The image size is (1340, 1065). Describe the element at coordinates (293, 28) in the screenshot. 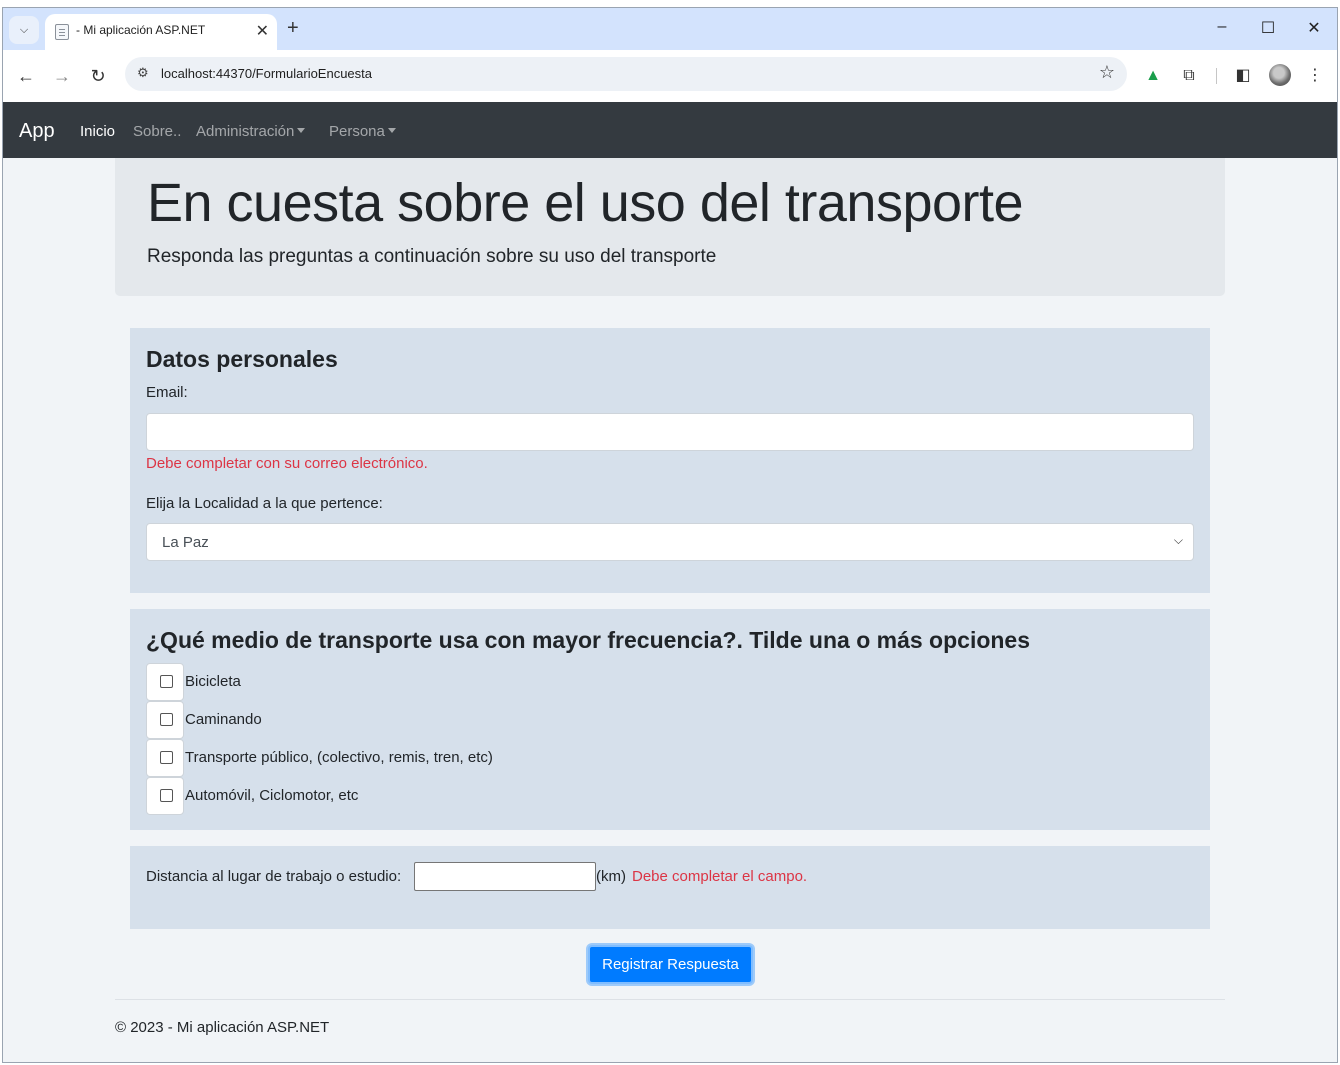

I see `new-tab-button: +` at that location.